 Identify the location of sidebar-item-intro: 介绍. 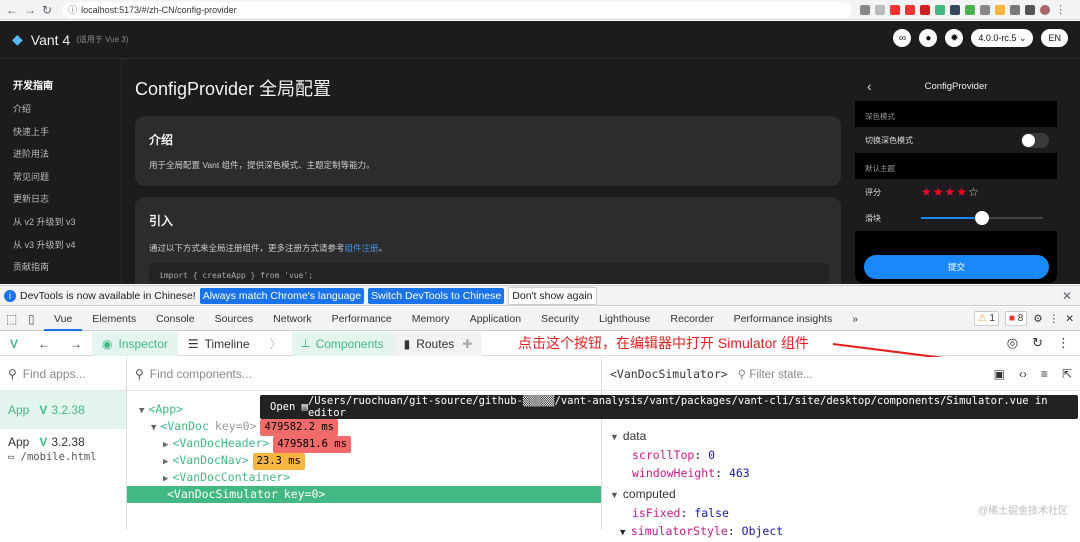
(60, 109).